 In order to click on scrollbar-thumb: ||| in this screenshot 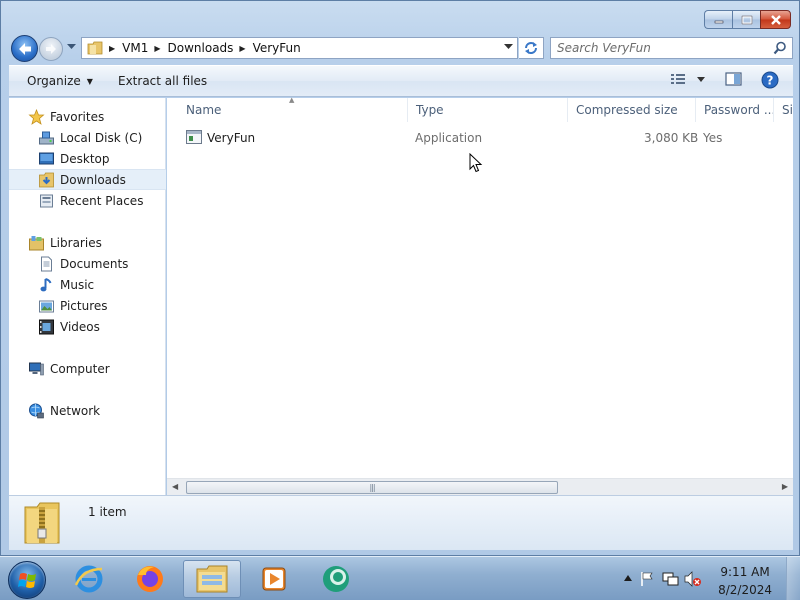, I will do `click(372, 487)`.